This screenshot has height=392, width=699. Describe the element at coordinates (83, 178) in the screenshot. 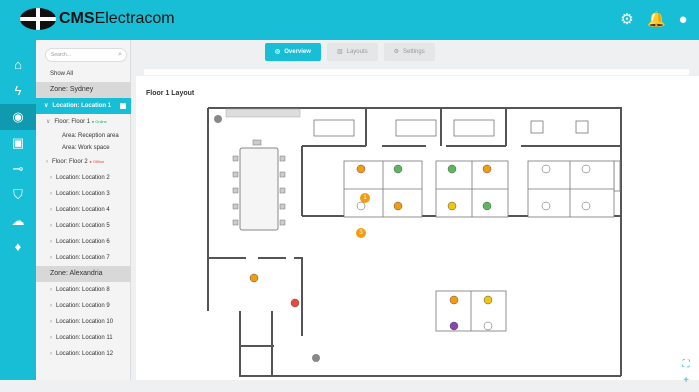

I see `location-item: › Location: Location 2` at that location.